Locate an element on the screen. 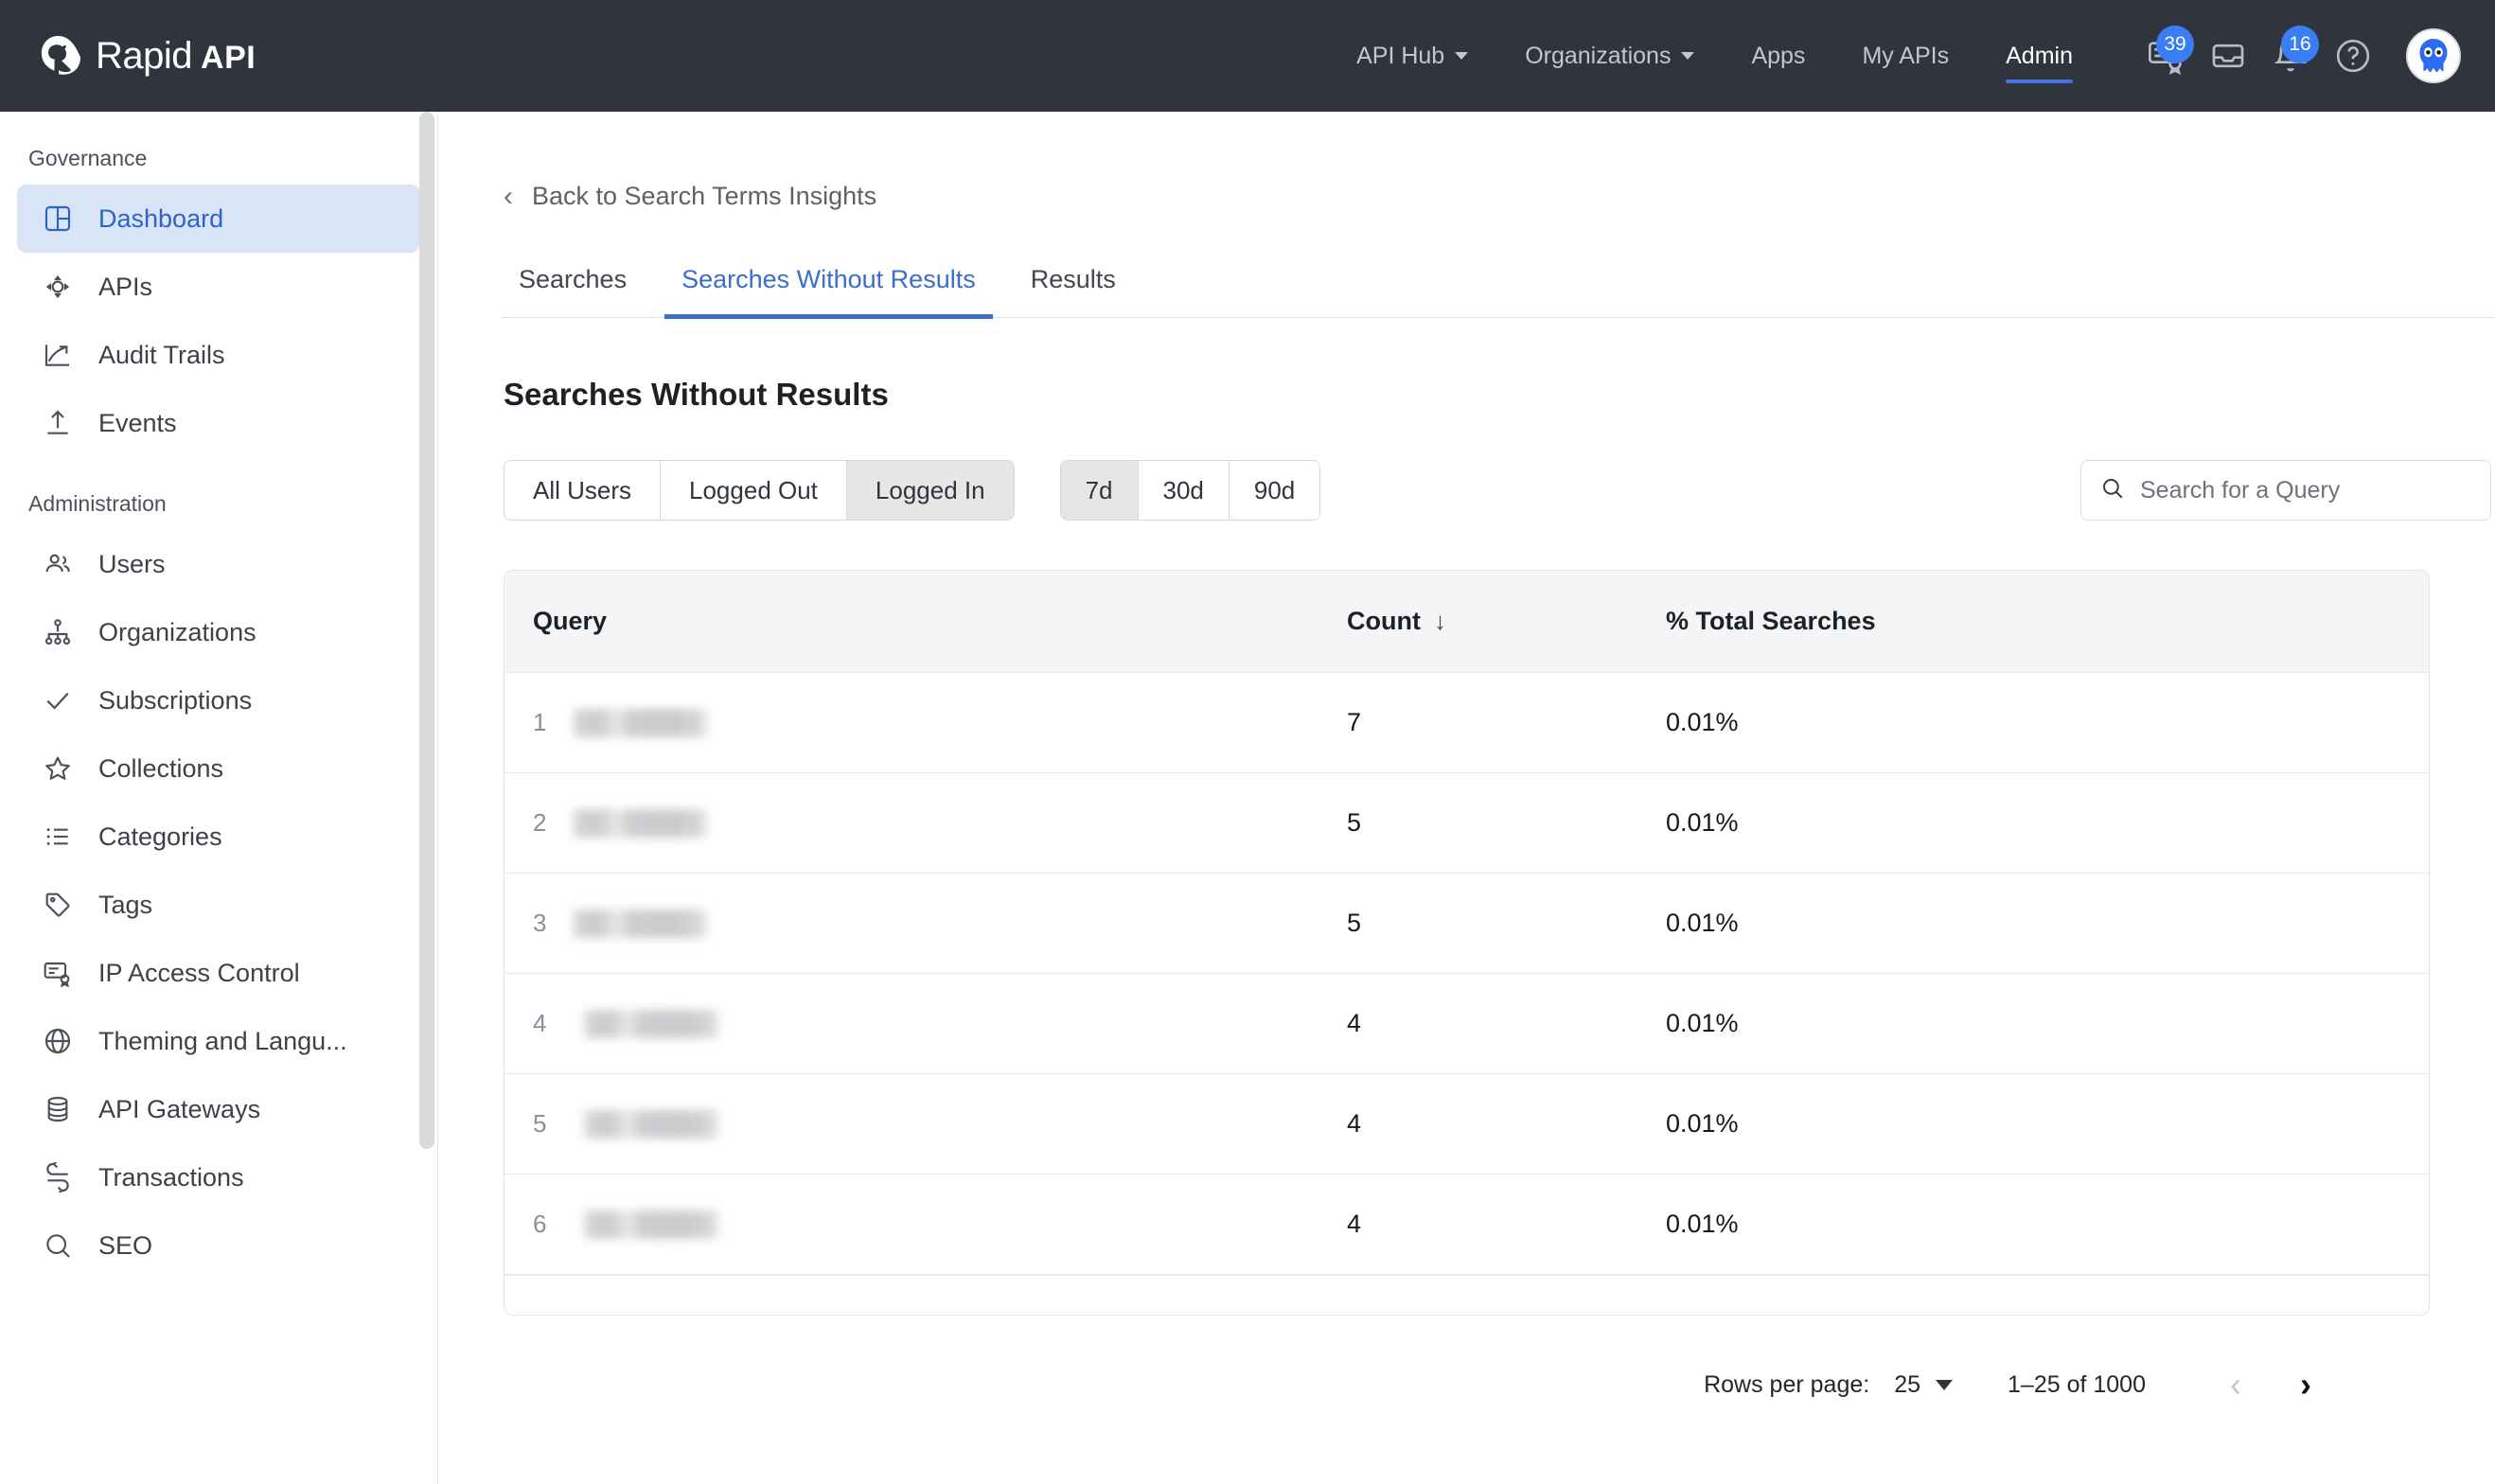 Image resolution: width=2495 pixels, height=1484 pixels. nav-item-my-apis: My APIs is located at coordinates (1905, 56).